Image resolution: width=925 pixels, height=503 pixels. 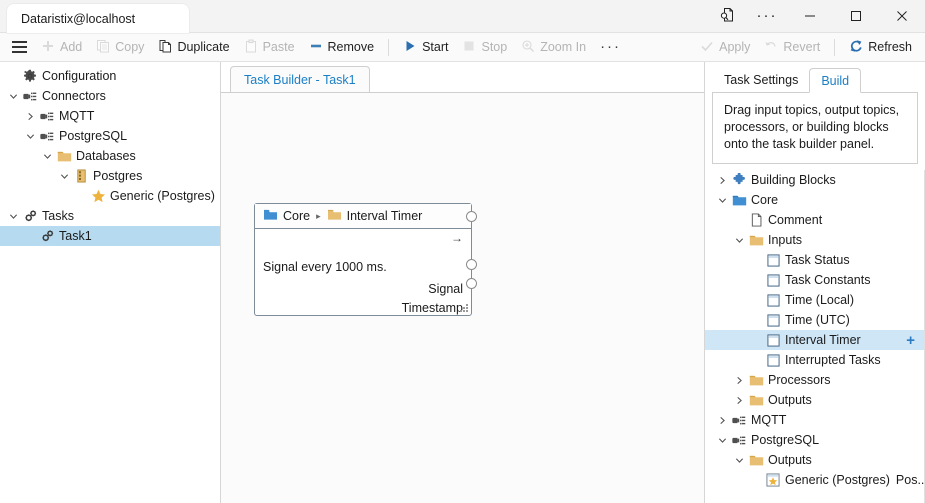 I want to click on sidebar-item-generic-postgres: Generic (Postgres), so click(x=110, y=196).